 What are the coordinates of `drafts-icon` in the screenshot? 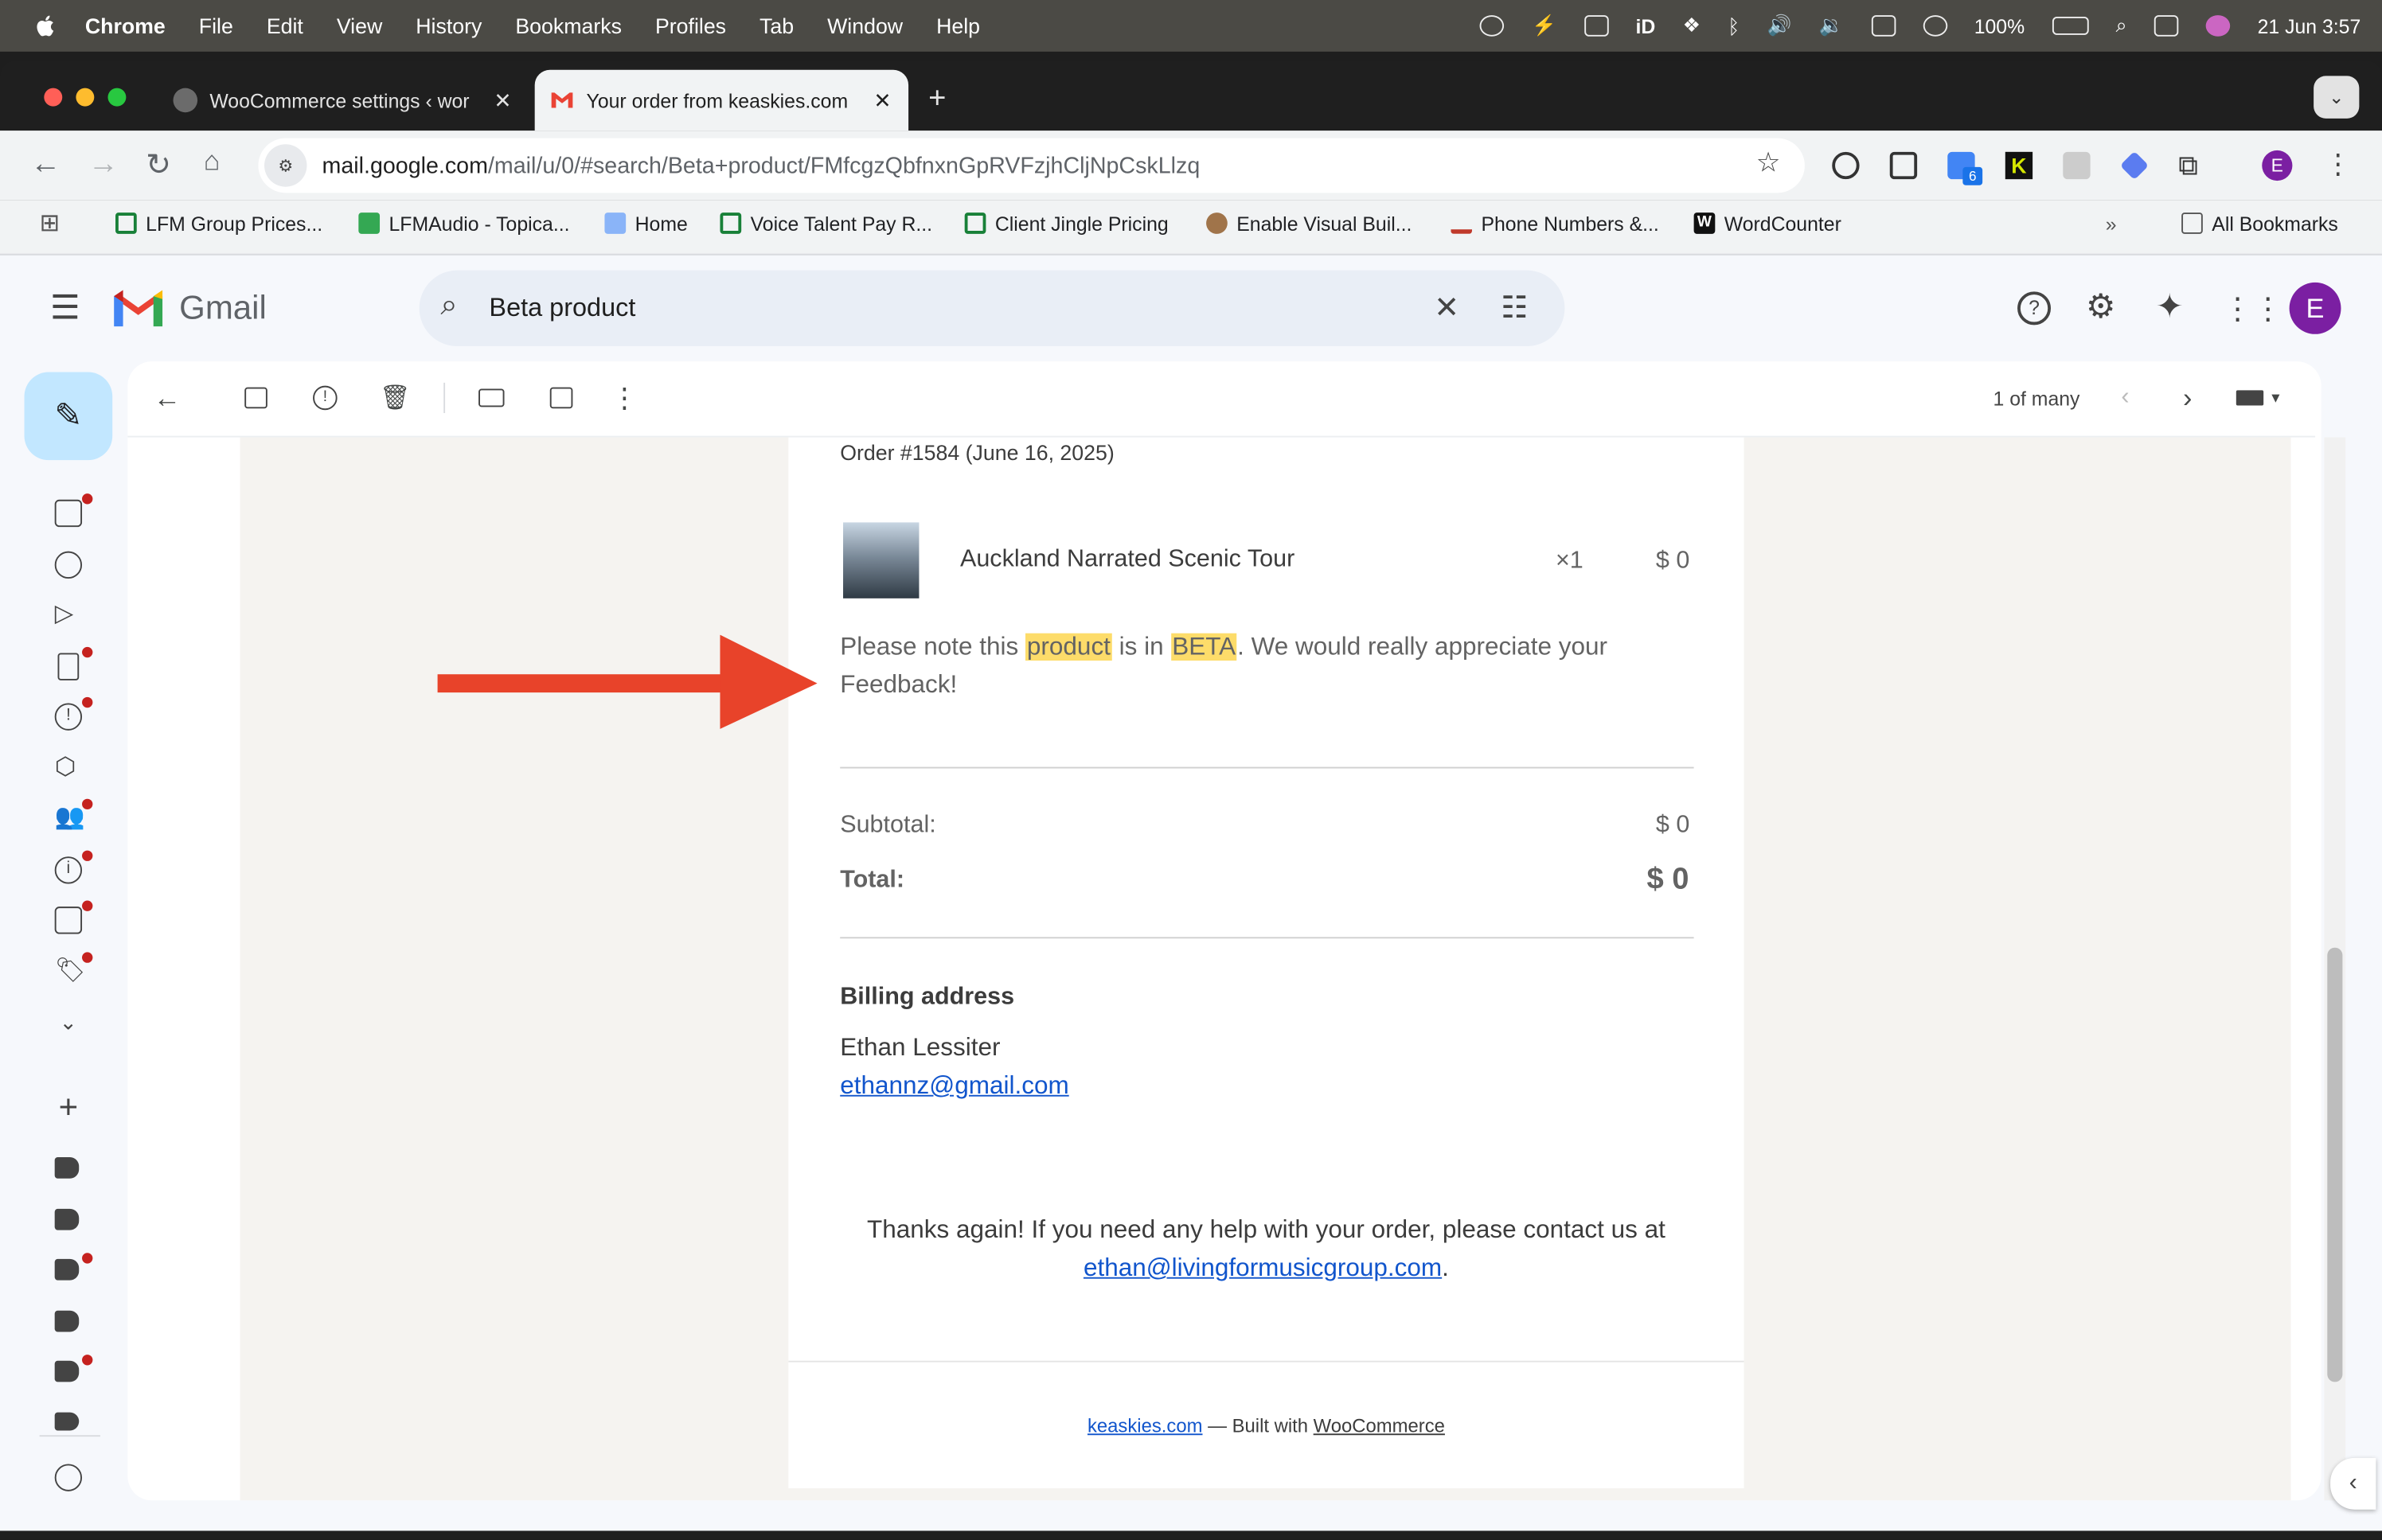 It's located at (69, 667).